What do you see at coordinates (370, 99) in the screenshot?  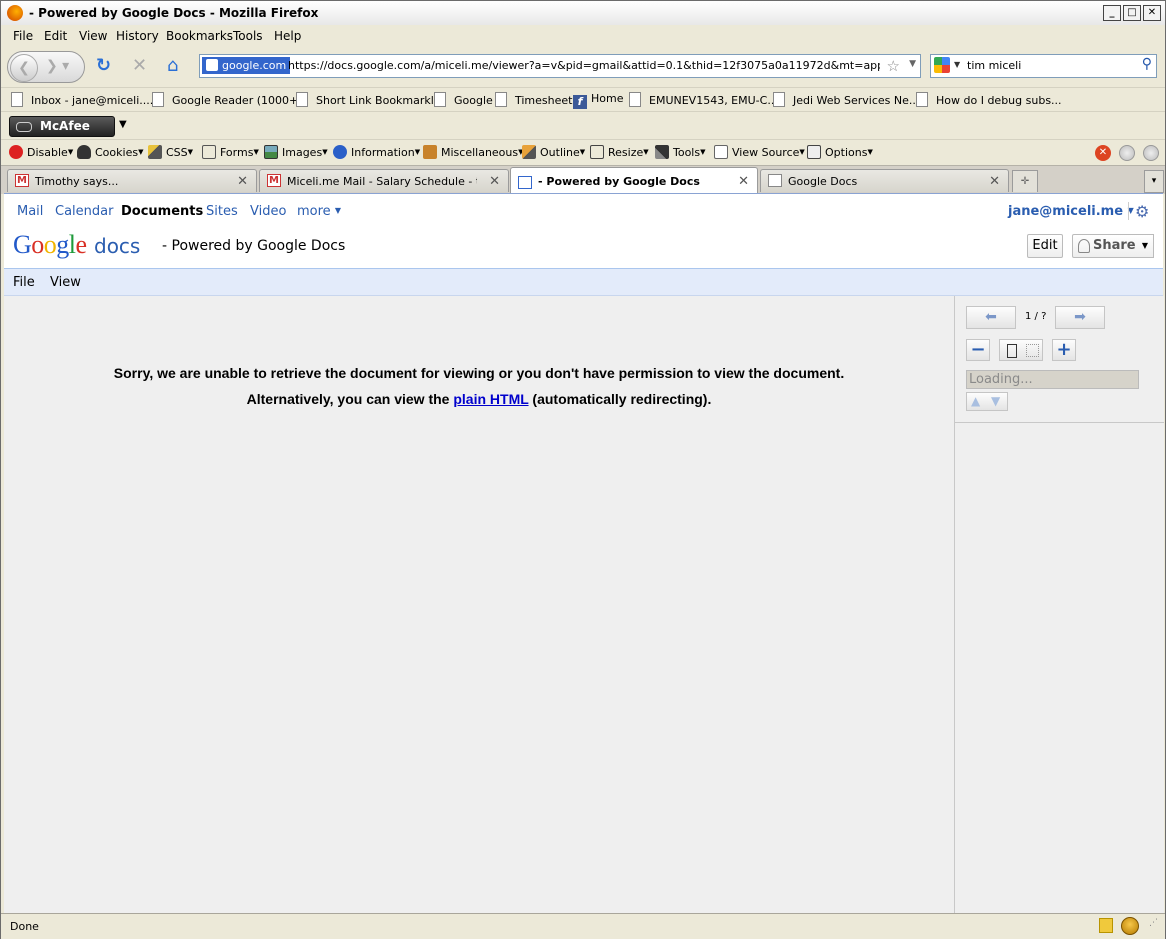 I see `bookmark-item: Short Link Bookmarklet` at bounding box center [370, 99].